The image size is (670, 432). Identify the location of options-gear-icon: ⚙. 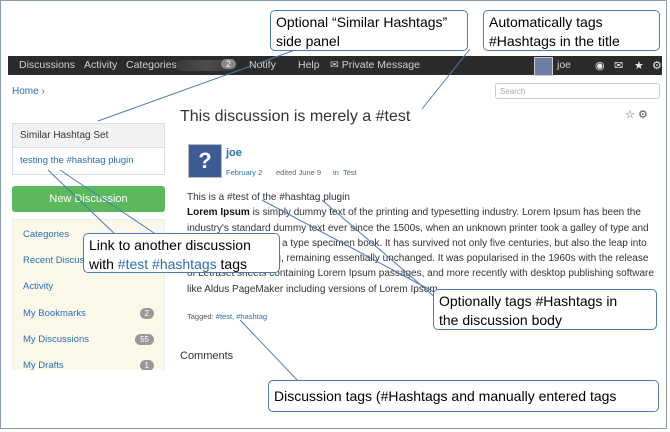
(643, 115).